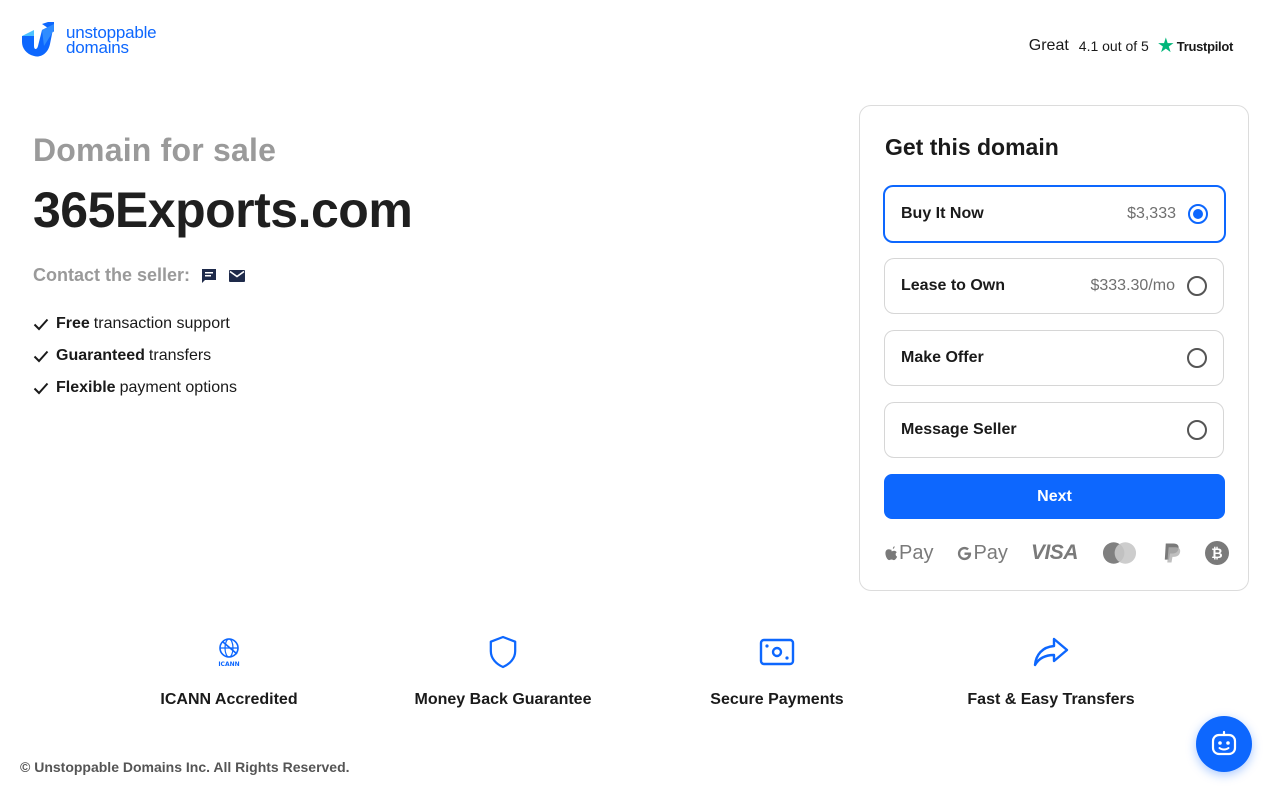 Image resolution: width=1280 pixels, height=800 pixels. I want to click on contact-seller: Contact the seller:, so click(222, 275).